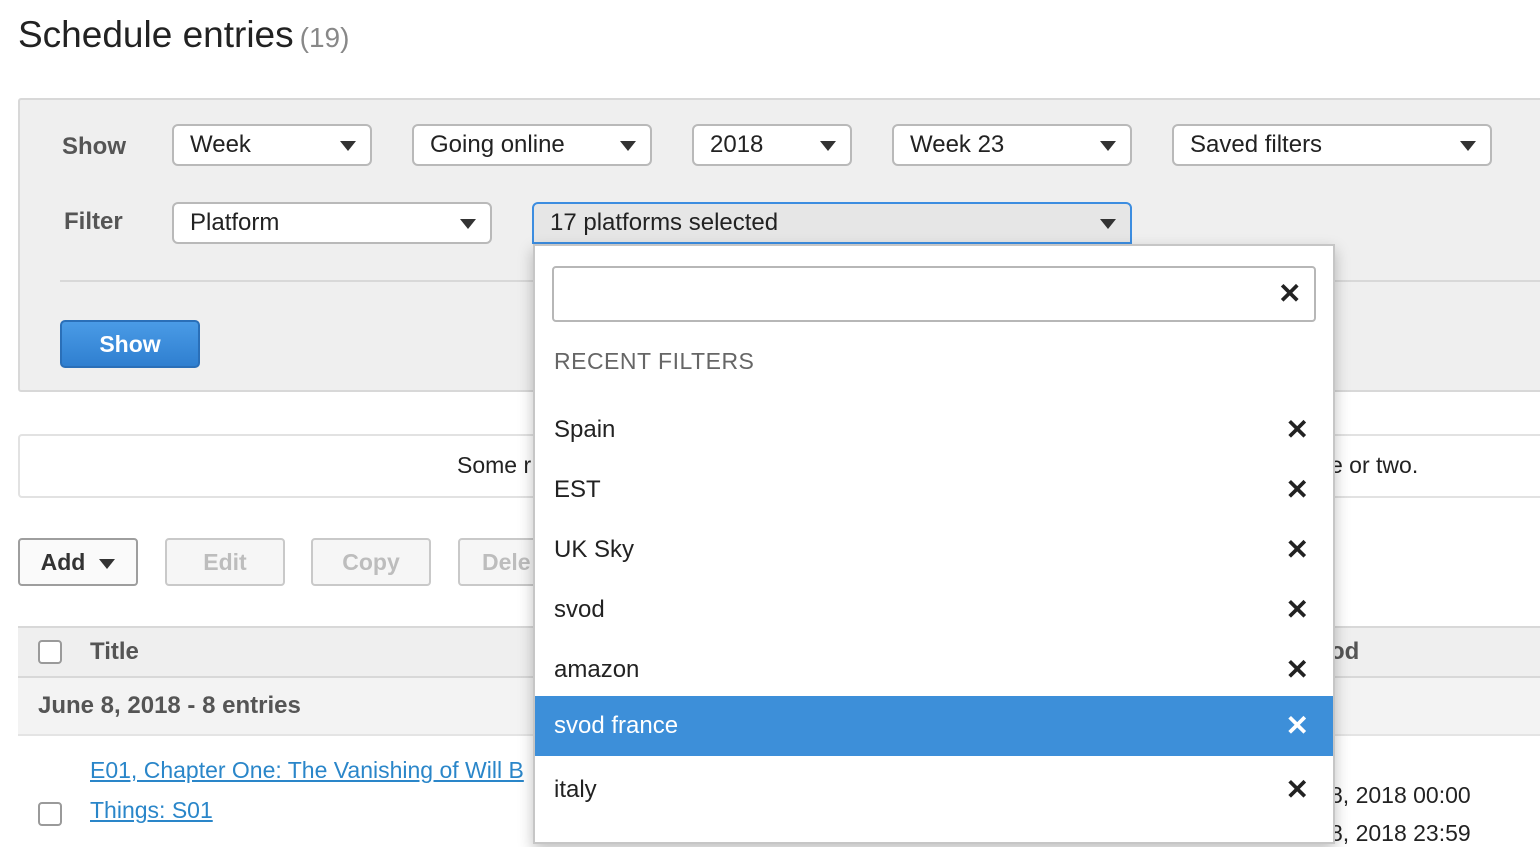  What do you see at coordinates (1012, 145) in the screenshot?
I see `week-select: Week 23` at bounding box center [1012, 145].